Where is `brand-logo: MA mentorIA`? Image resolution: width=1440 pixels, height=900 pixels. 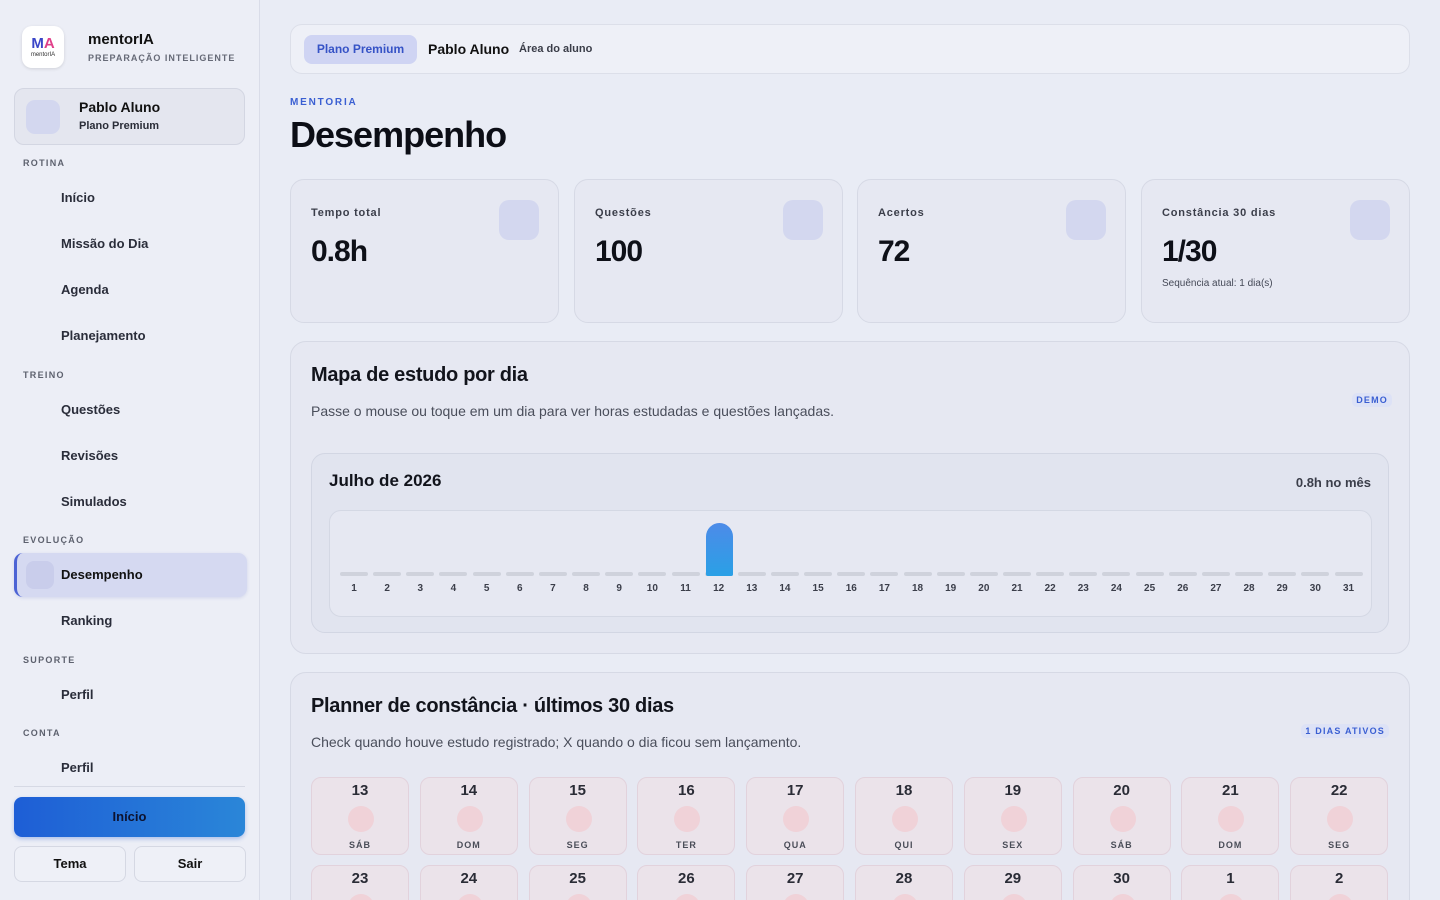 brand-logo: MA mentorIA is located at coordinates (43, 47).